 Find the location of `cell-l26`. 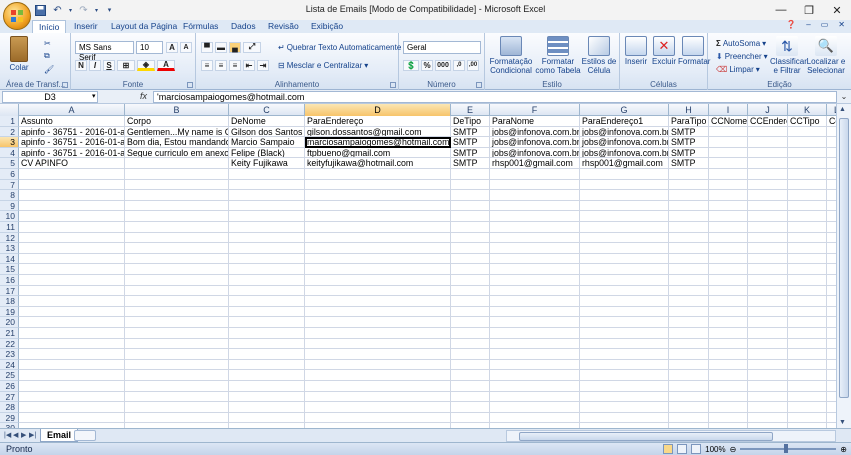

cell-l26 is located at coordinates (831, 386).